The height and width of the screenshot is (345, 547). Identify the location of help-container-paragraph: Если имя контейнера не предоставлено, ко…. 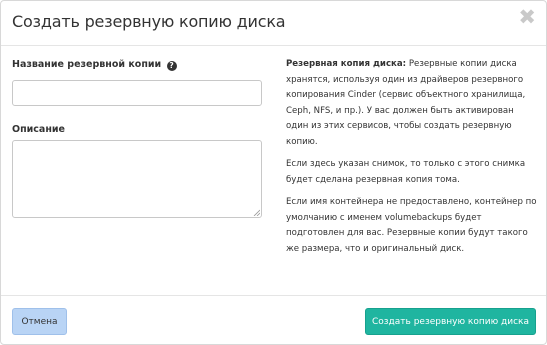
(411, 225).